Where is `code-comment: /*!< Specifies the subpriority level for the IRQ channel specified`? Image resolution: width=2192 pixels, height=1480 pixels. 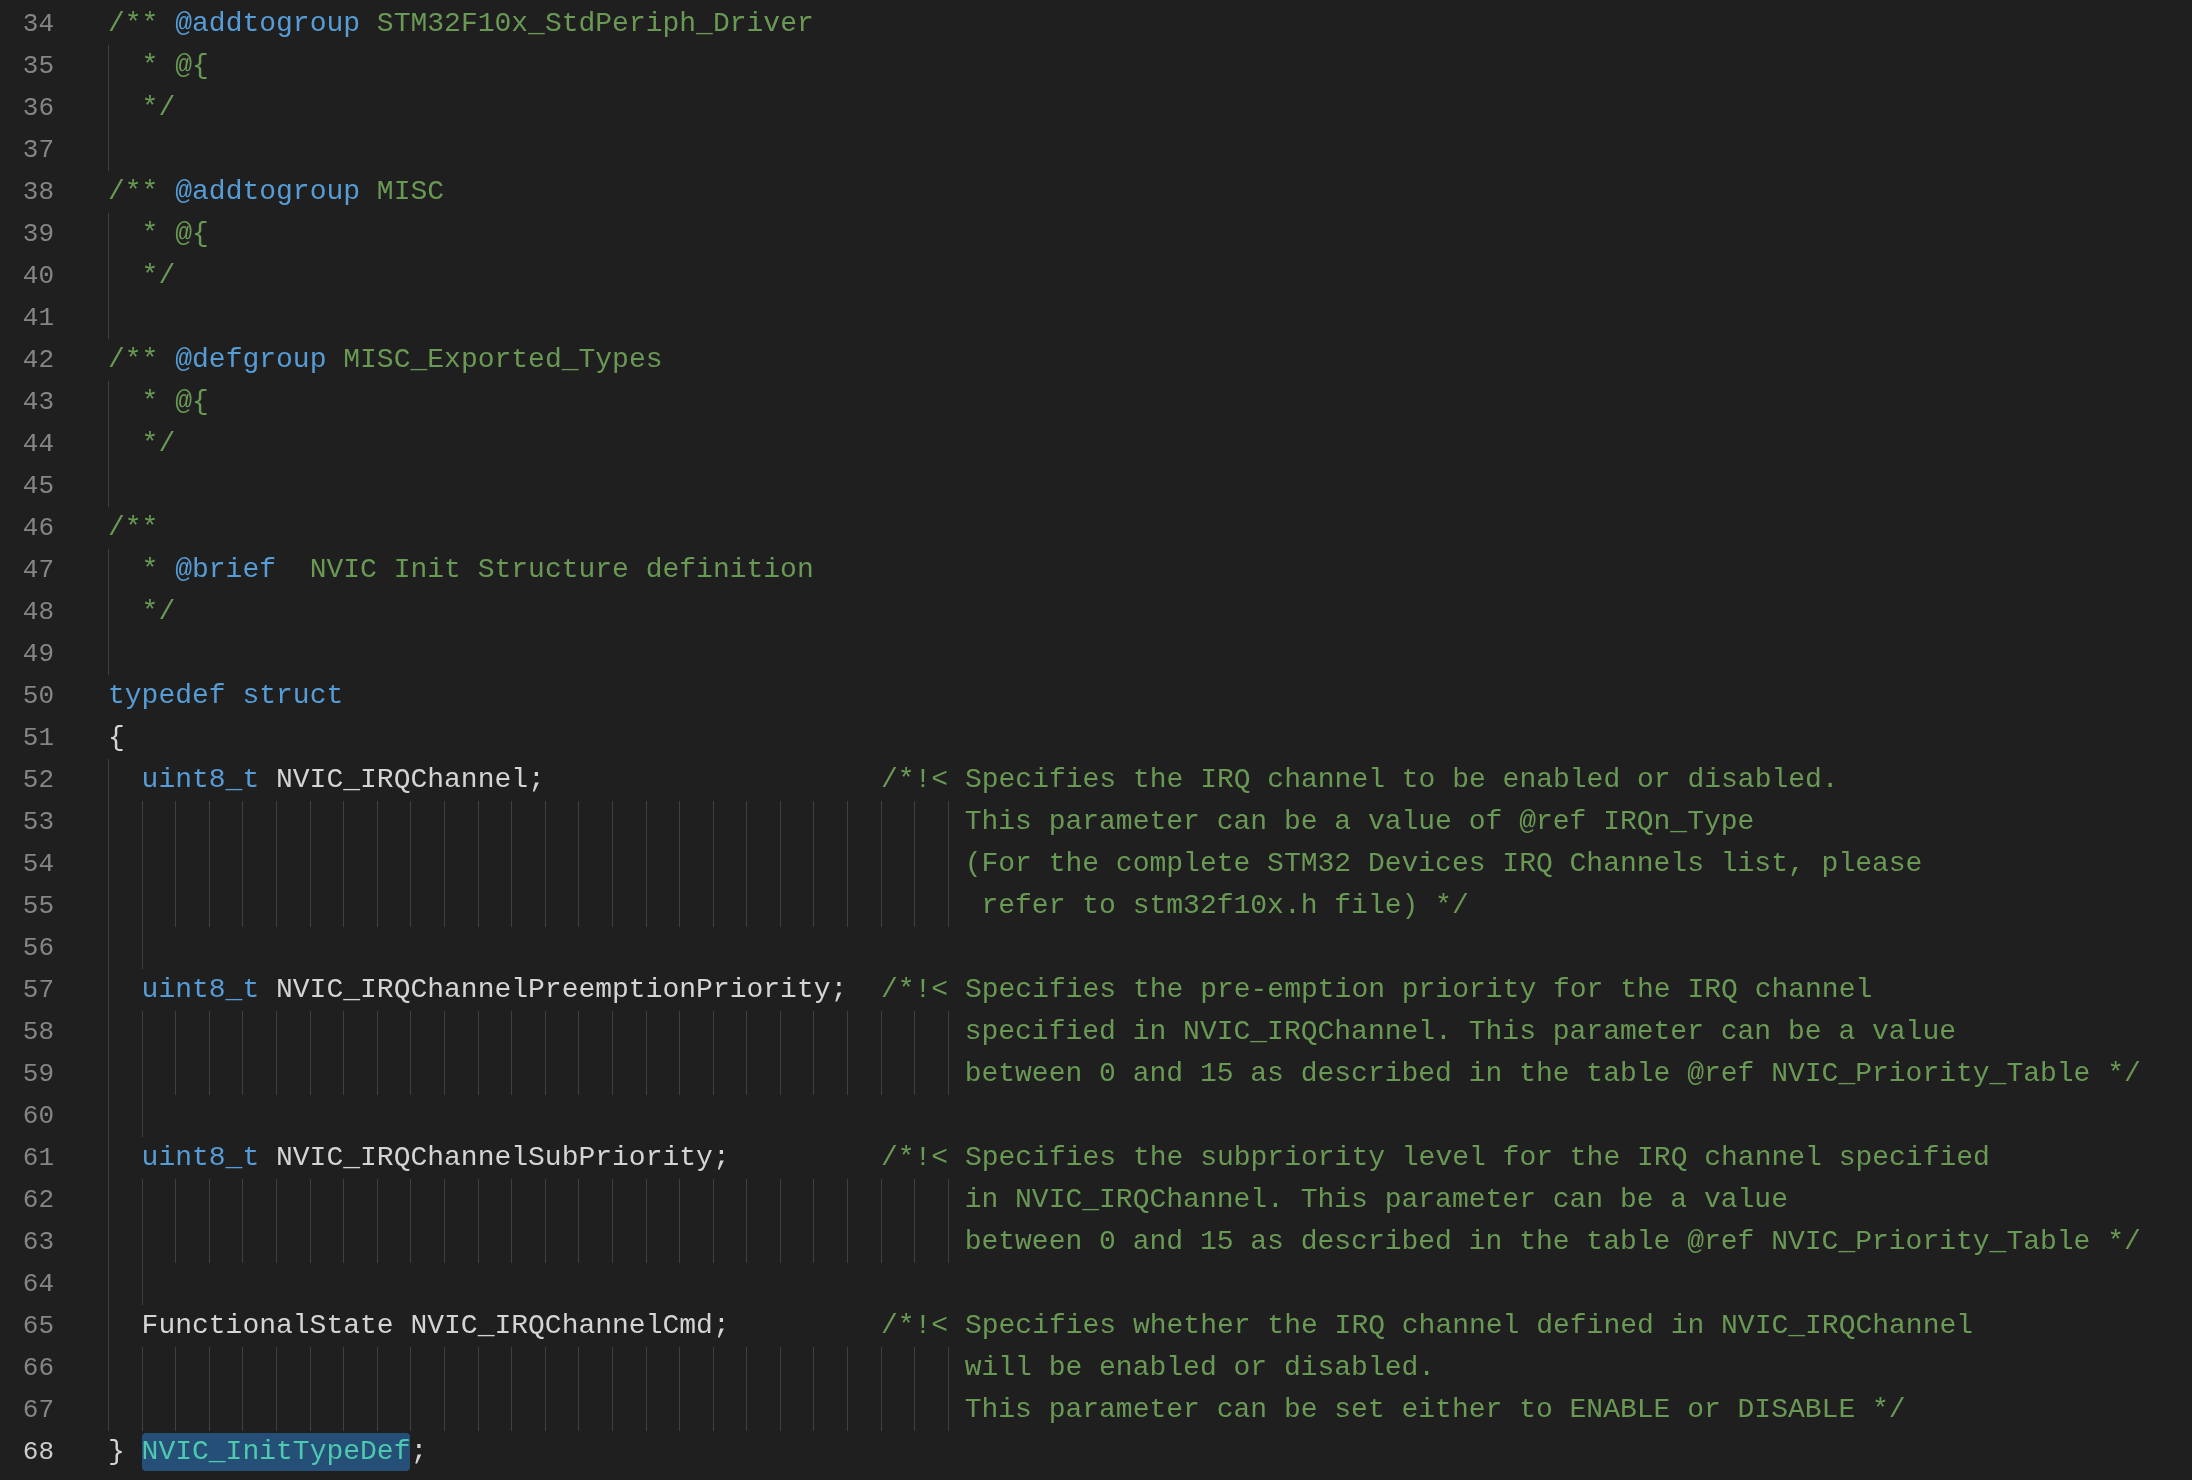 code-comment: /*!< Specifies the subpriority level for the IRQ channel specified is located at coordinates (1435, 1158).